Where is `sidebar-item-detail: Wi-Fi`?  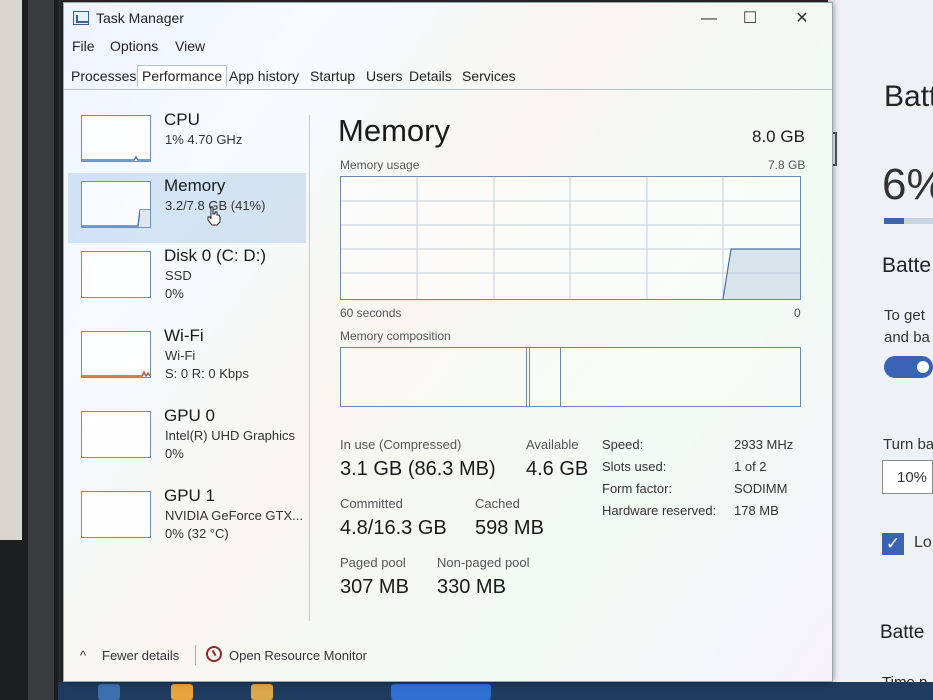
sidebar-item-detail: Wi-Fi is located at coordinates (180, 355).